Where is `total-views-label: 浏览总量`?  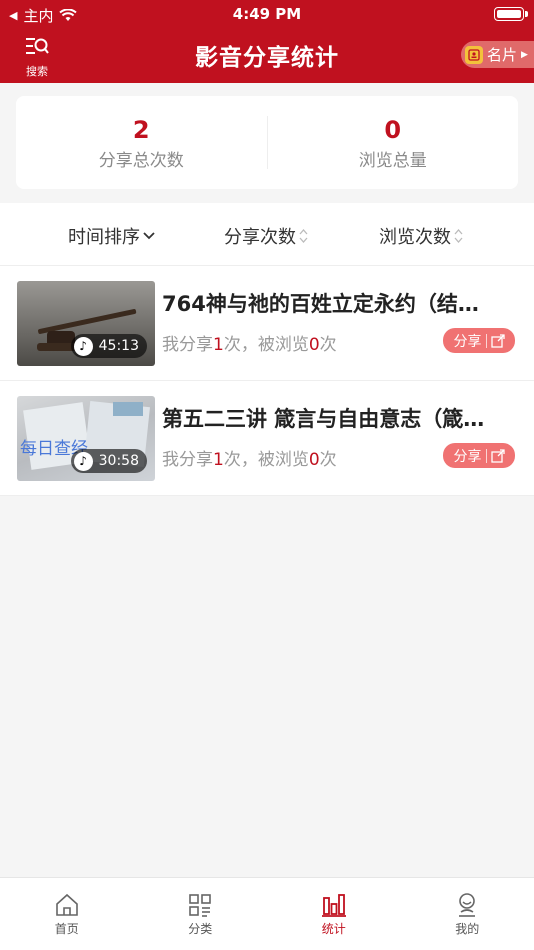 total-views-label: 浏览总量 is located at coordinates (392, 161).